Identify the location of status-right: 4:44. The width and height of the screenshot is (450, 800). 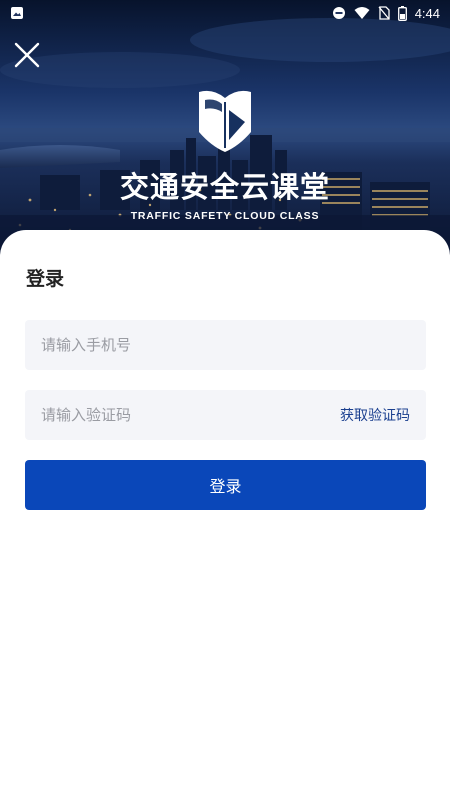
(386, 13).